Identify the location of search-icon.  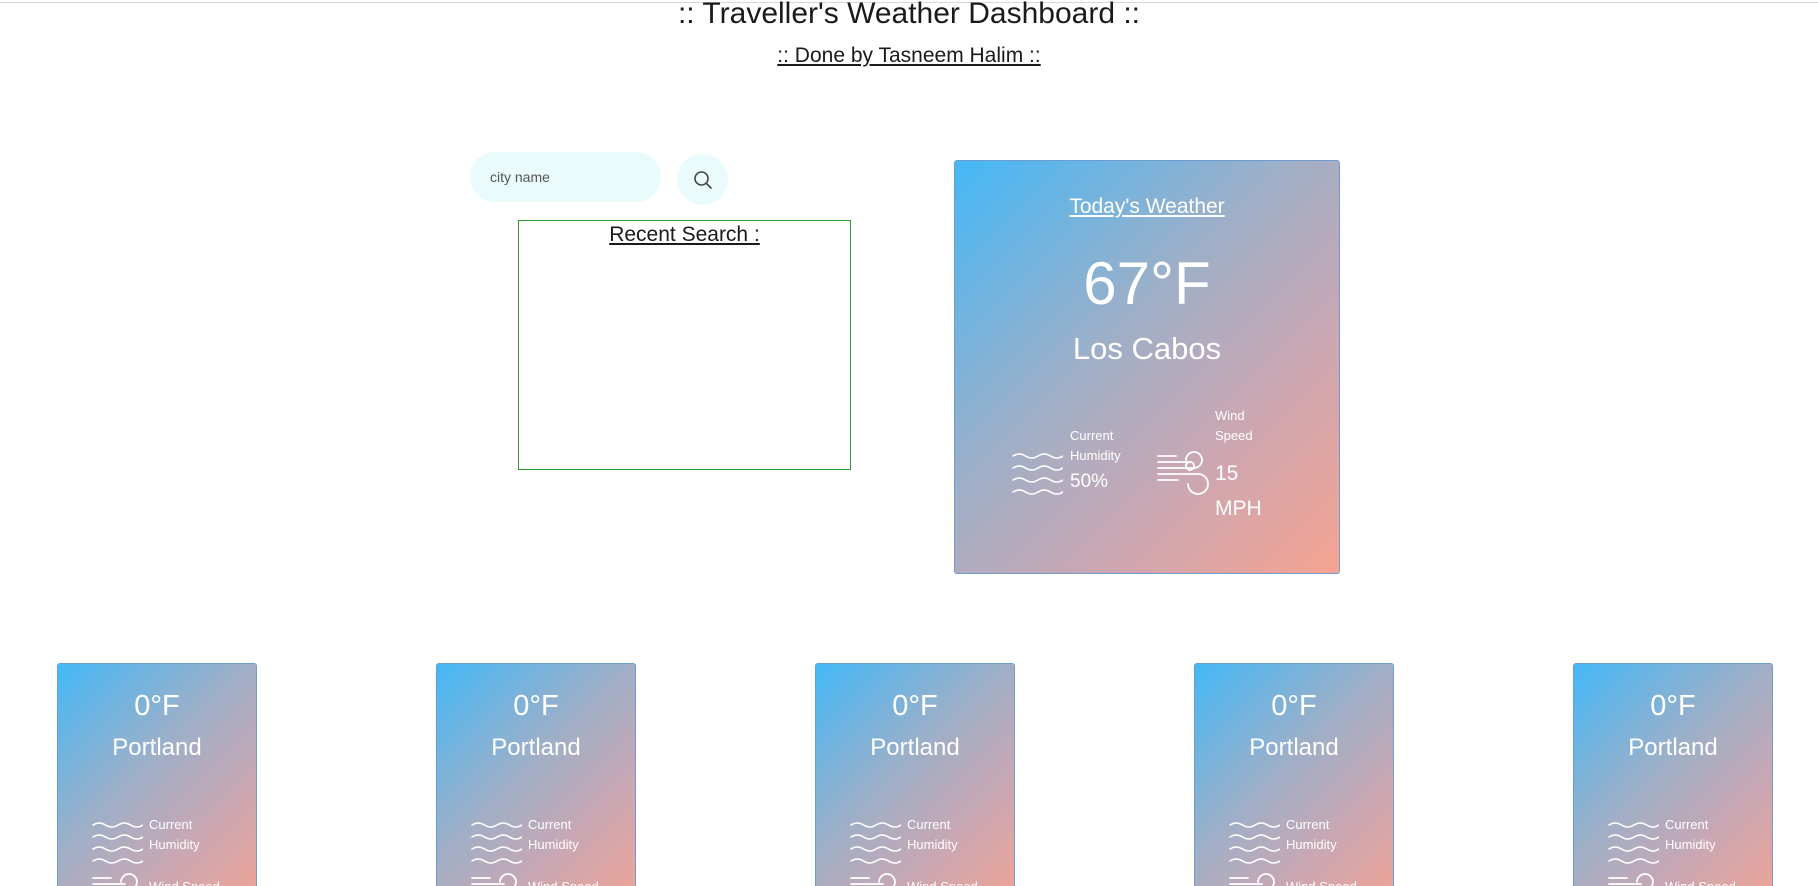
(702, 179).